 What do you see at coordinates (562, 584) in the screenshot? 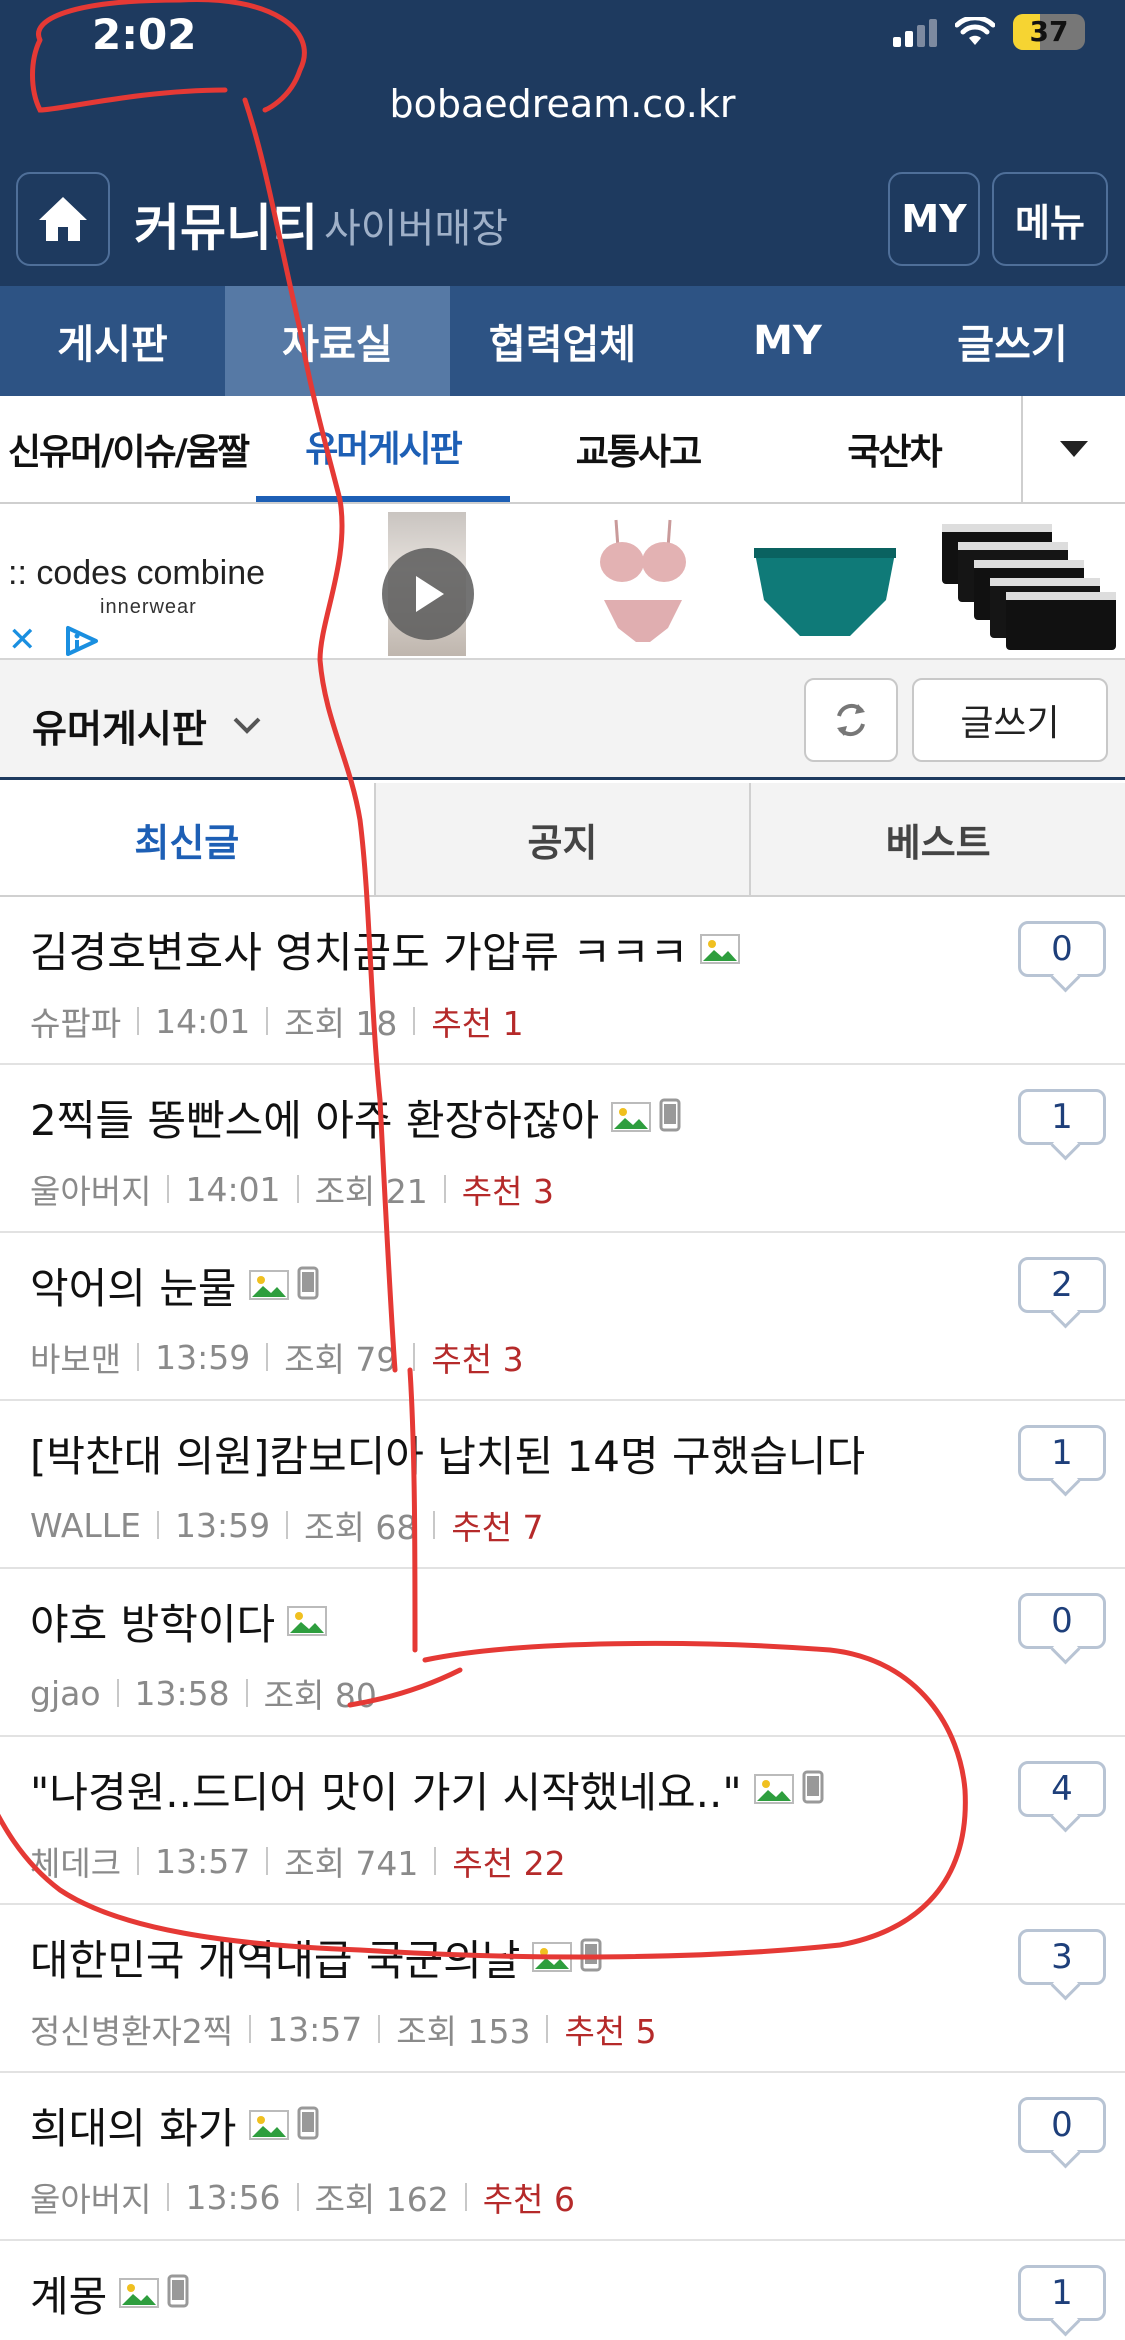
I see `ad-banner: :: codes combine innerwear ✕` at bounding box center [562, 584].